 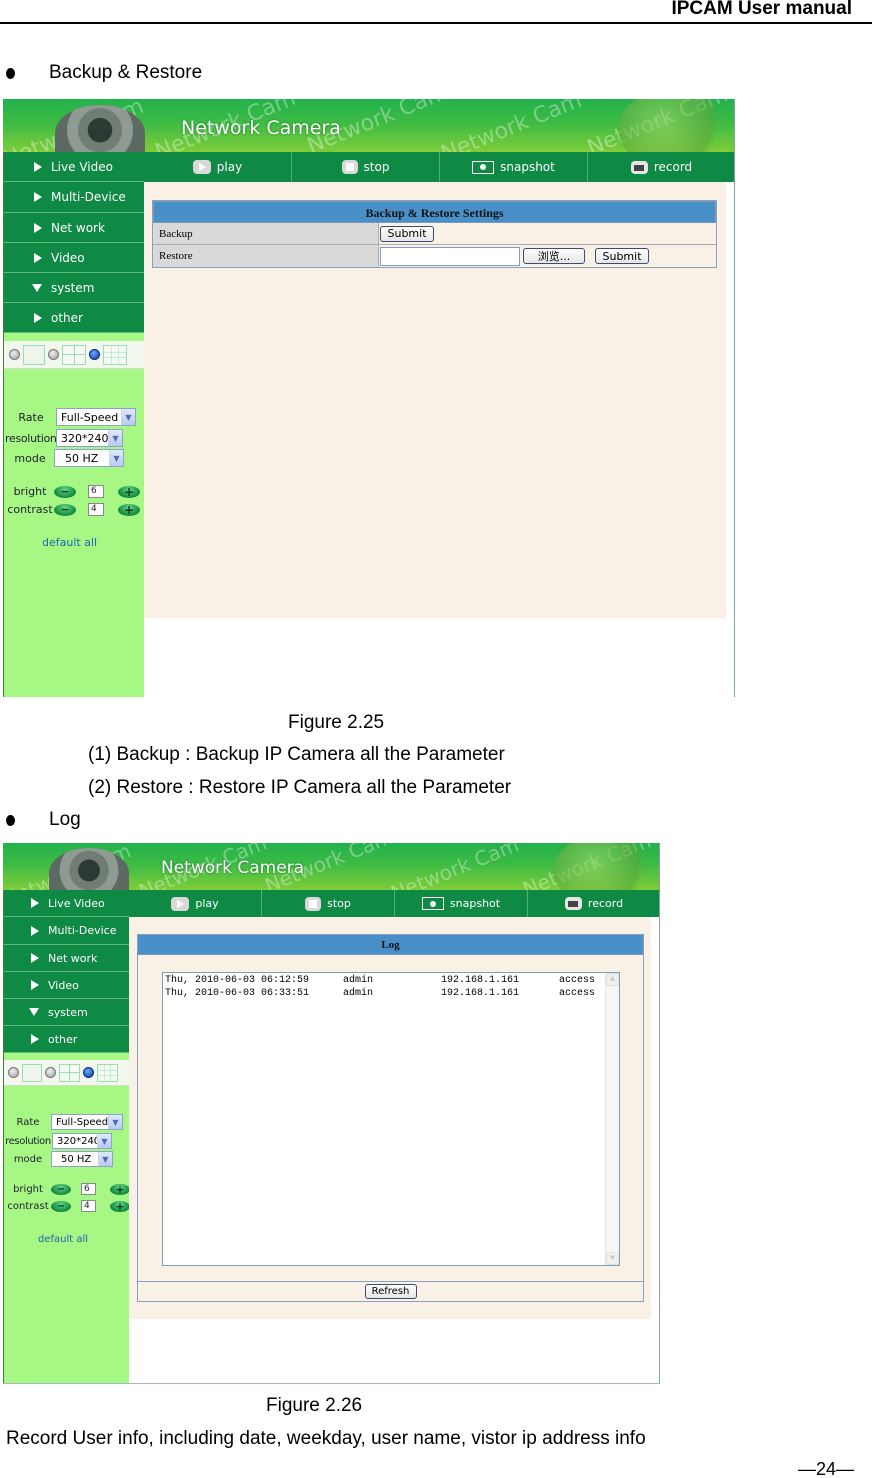 What do you see at coordinates (450, 256) in the screenshot?
I see `restore-file-input` at bounding box center [450, 256].